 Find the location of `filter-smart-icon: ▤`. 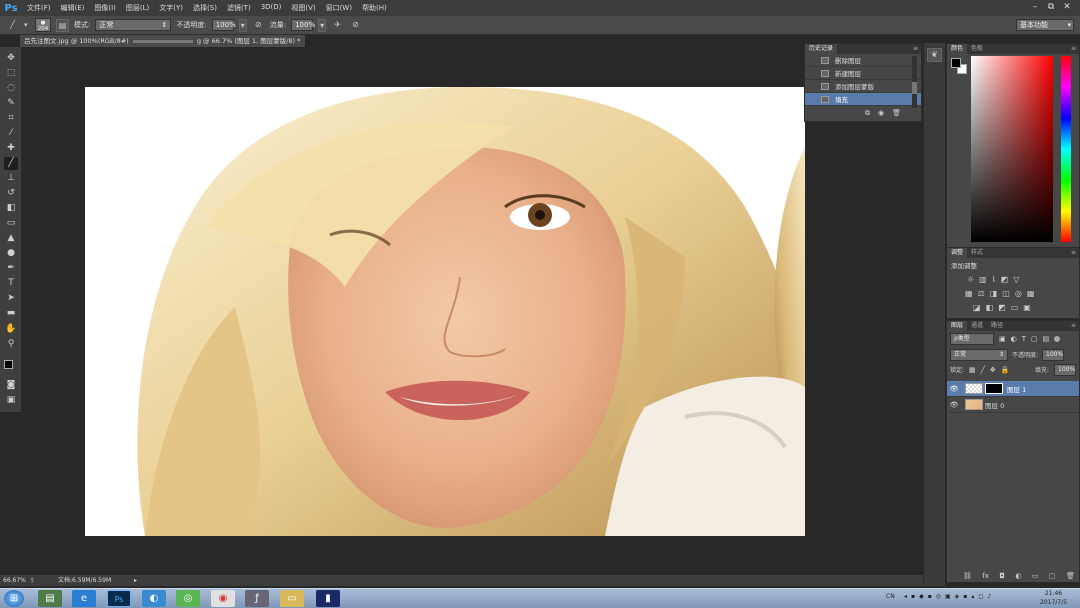

filter-smart-icon: ▤ is located at coordinates (1046, 339).